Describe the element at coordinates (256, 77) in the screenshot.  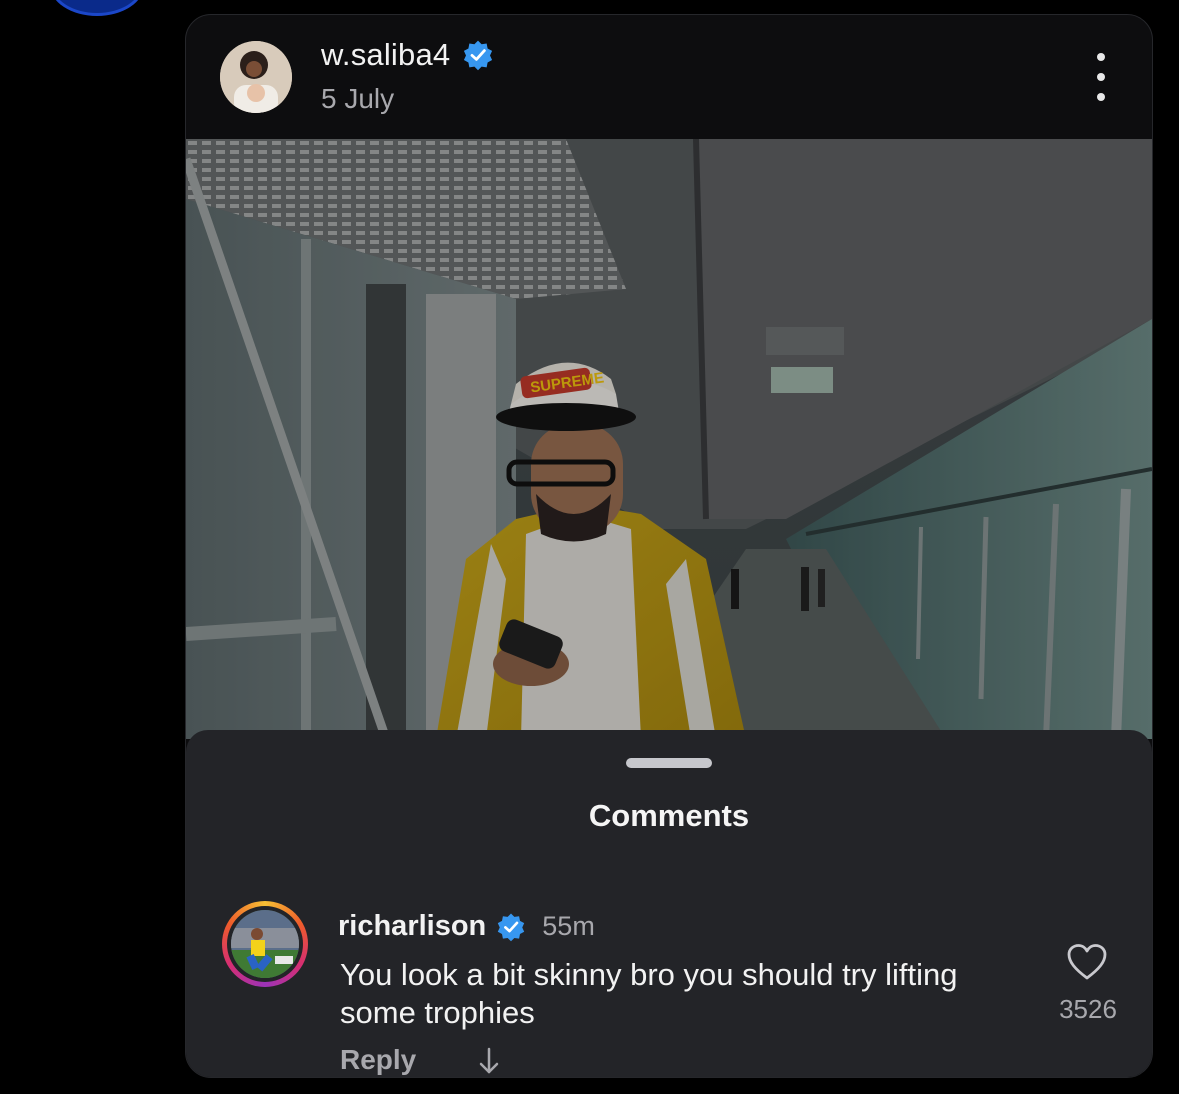
I see `post-author-avatar` at that location.